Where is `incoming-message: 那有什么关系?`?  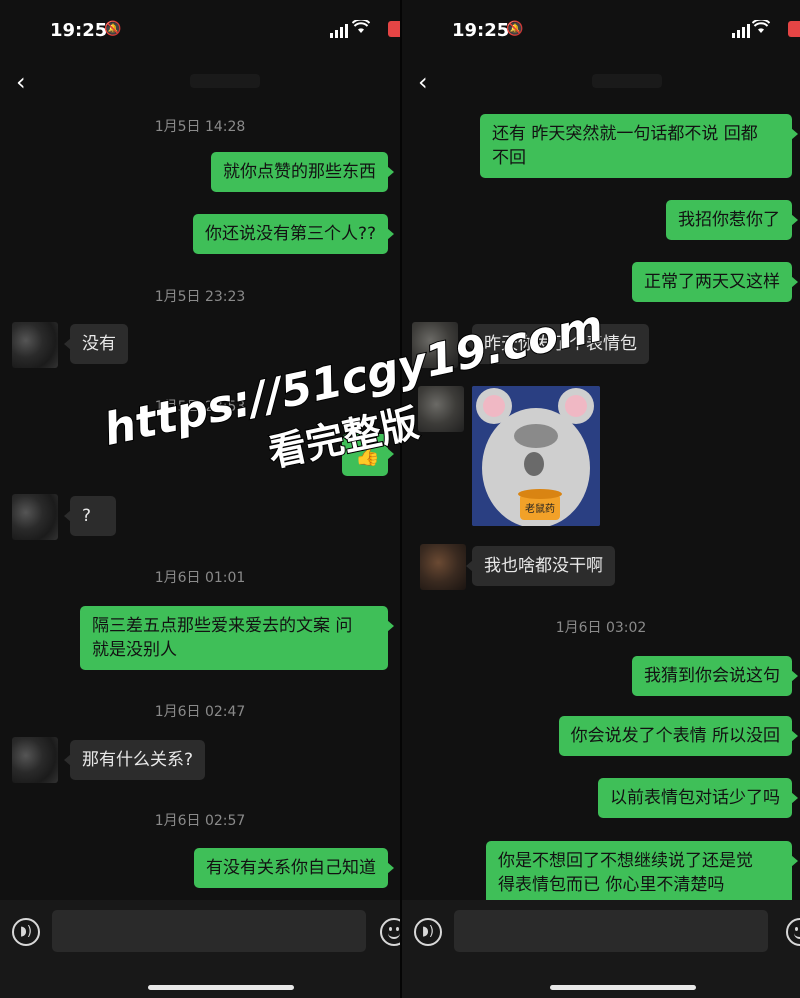 incoming-message: 那有什么关系? is located at coordinates (134, 760).